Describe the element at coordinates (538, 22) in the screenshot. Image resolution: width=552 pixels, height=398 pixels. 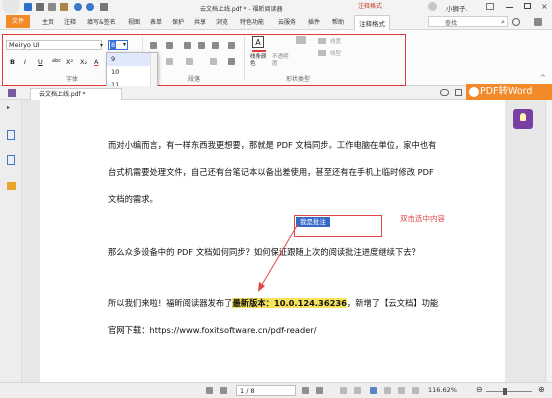
I see `search-options-icon` at that location.